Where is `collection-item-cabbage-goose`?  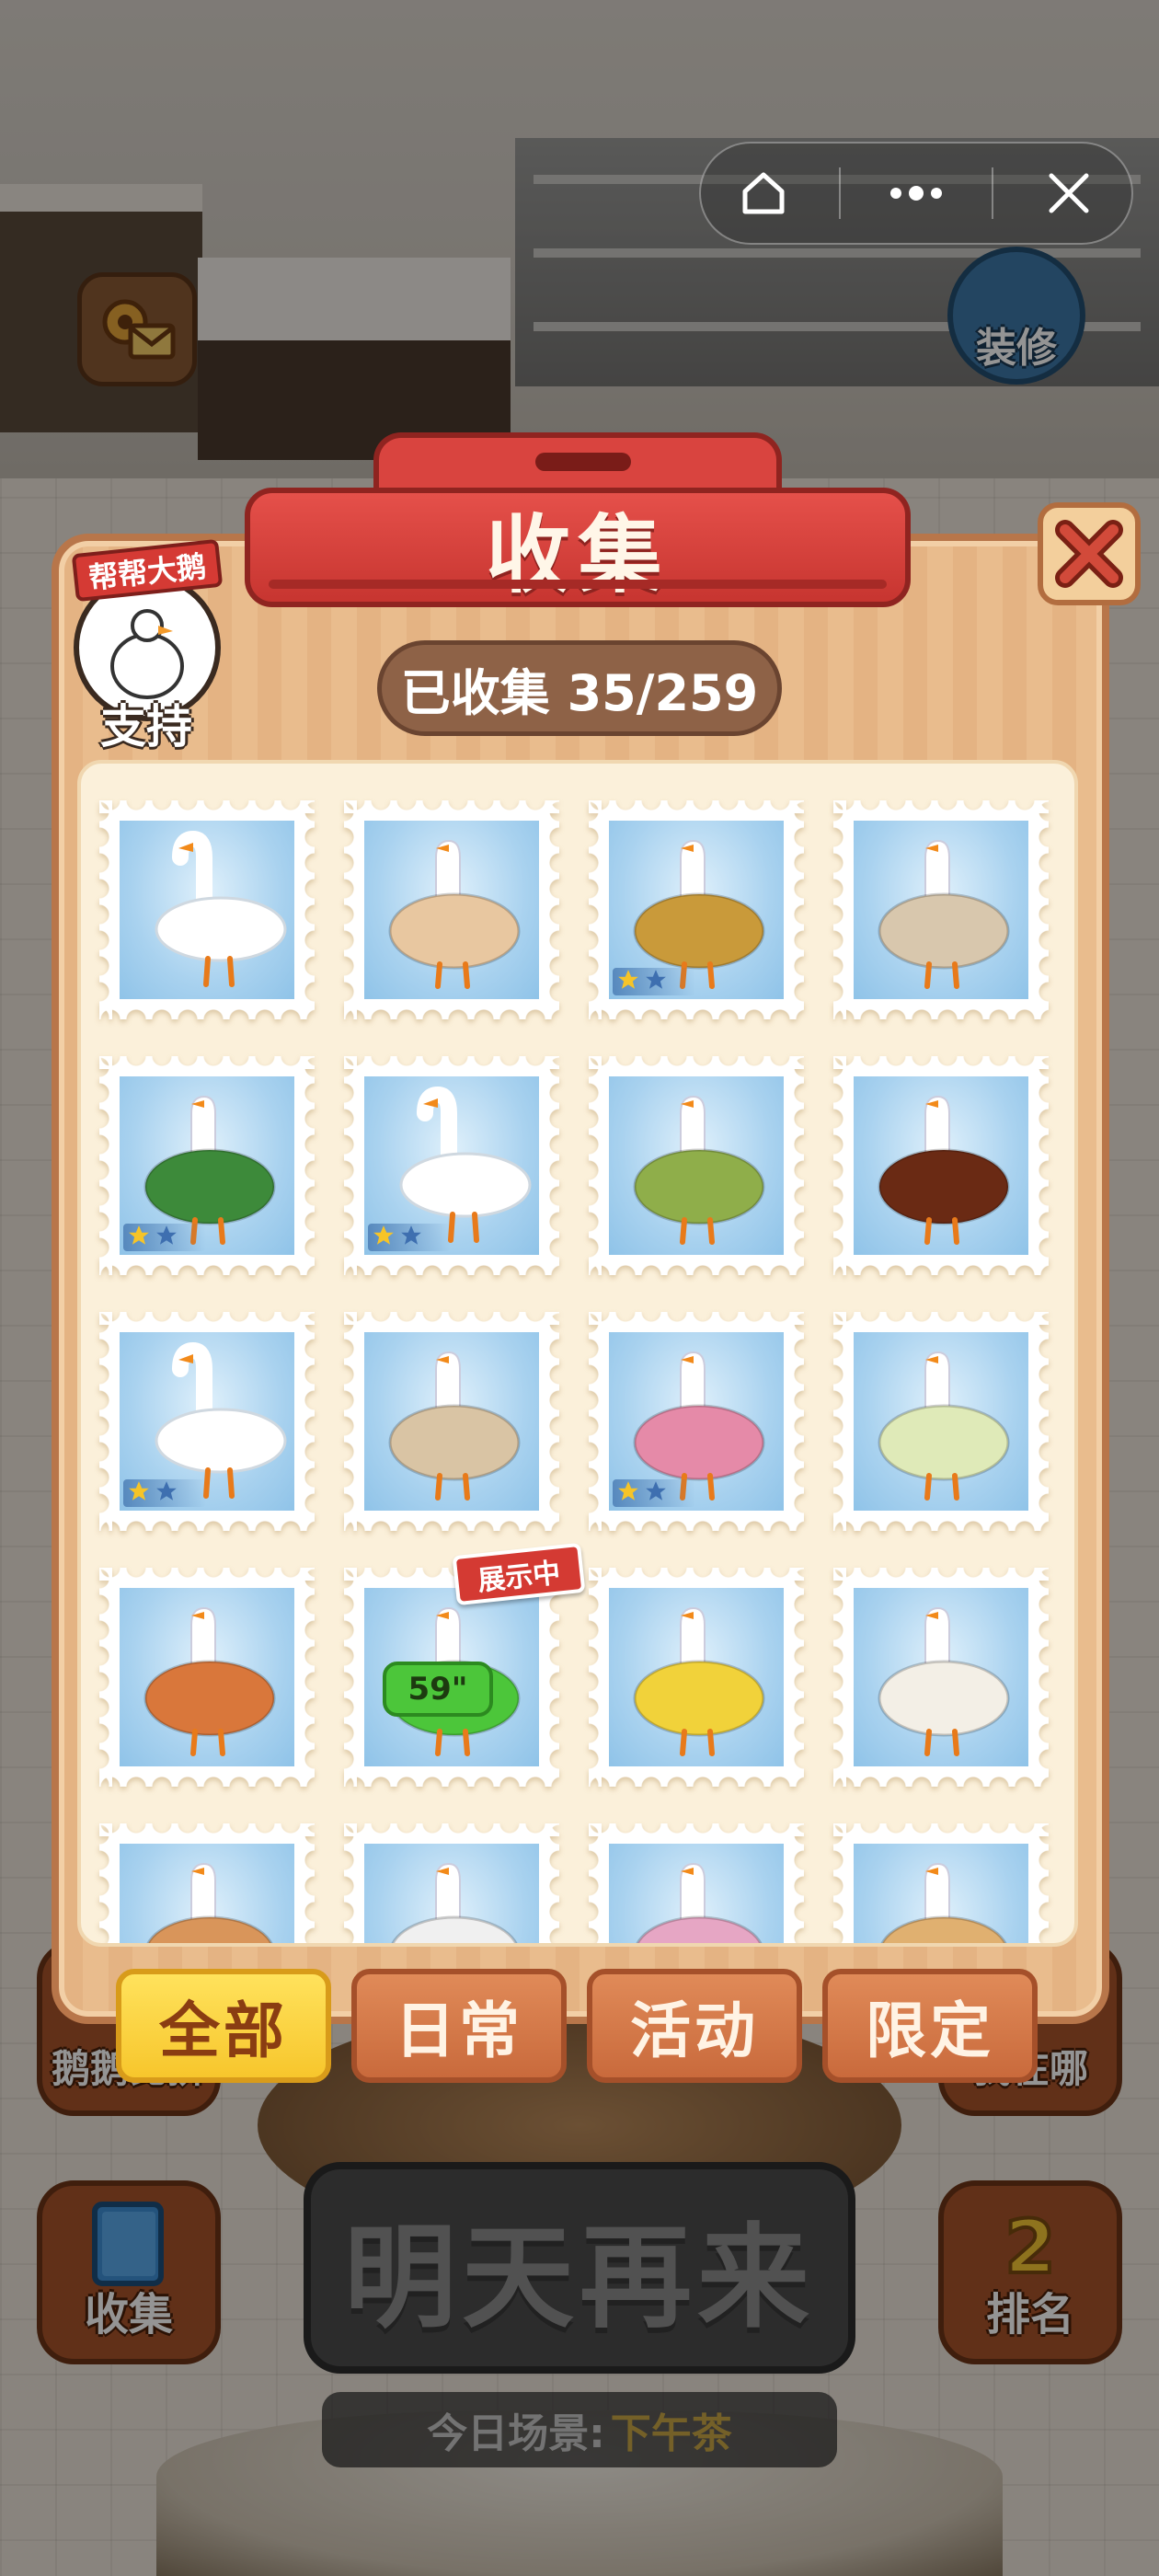 collection-item-cabbage-goose is located at coordinates (941, 1421).